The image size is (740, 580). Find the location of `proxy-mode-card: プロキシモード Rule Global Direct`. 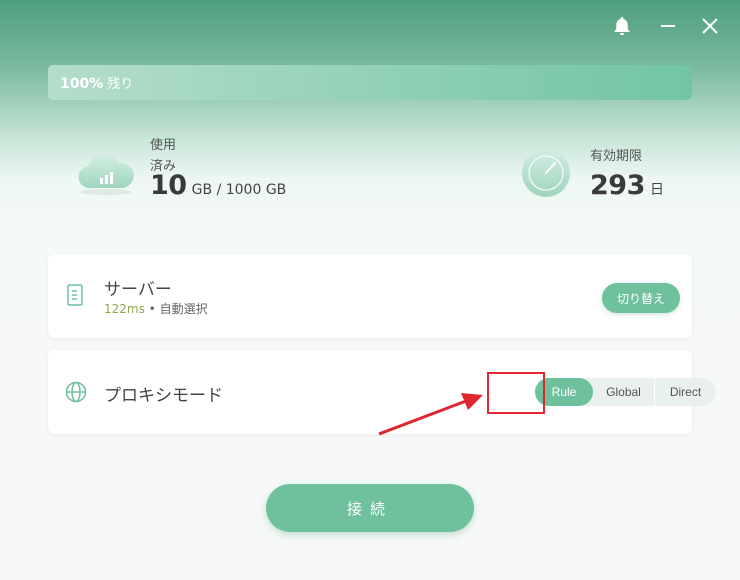

proxy-mode-card: プロキシモード Rule Global Direct is located at coordinates (382, 392).